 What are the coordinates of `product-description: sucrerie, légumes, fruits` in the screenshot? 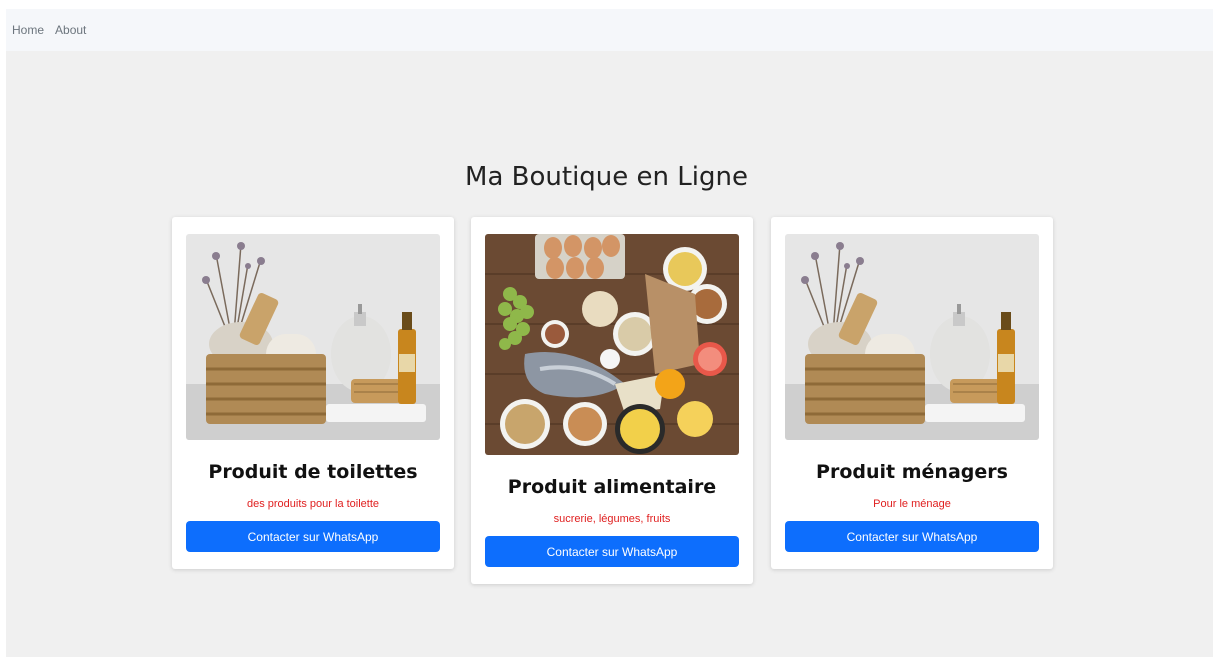 It's located at (612, 519).